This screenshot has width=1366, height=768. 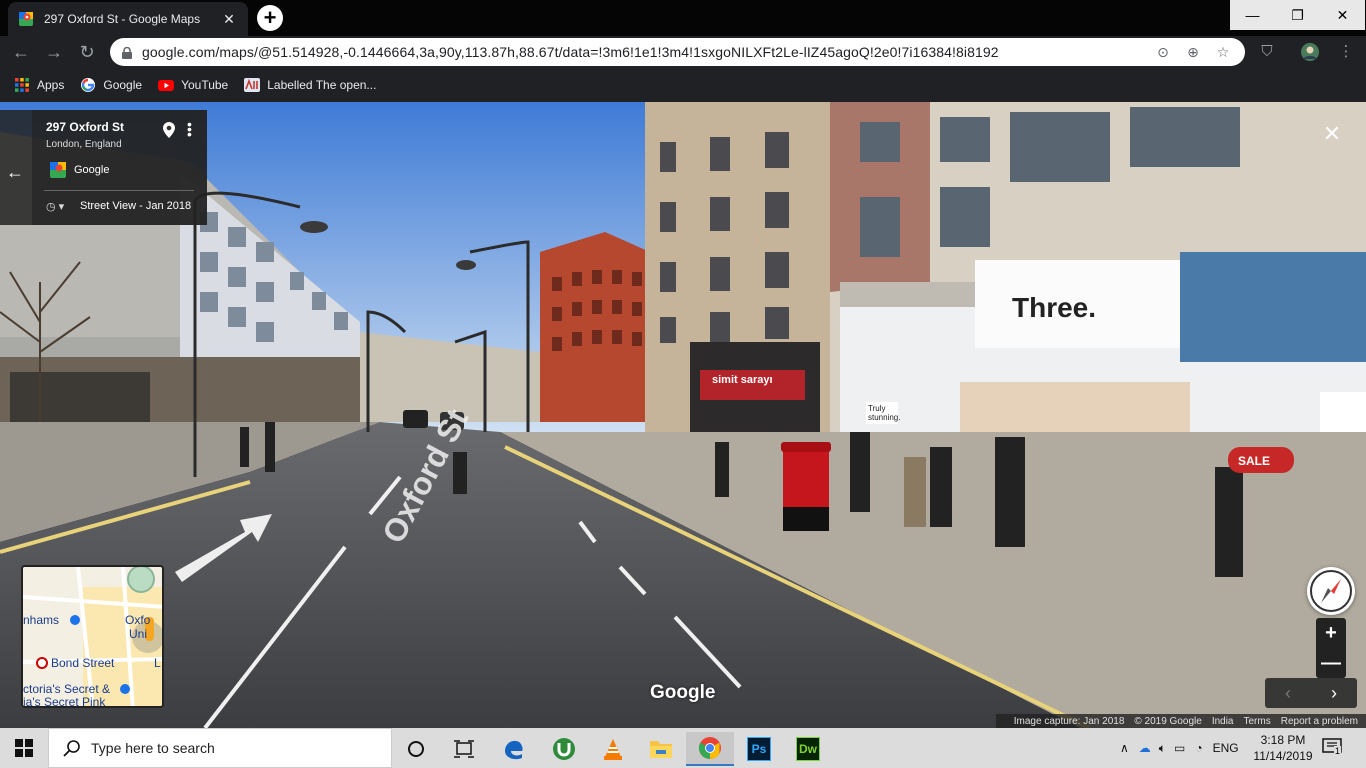 What do you see at coordinates (252, 85) in the screenshot?
I see `labelled-icon` at bounding box center [252, 85].